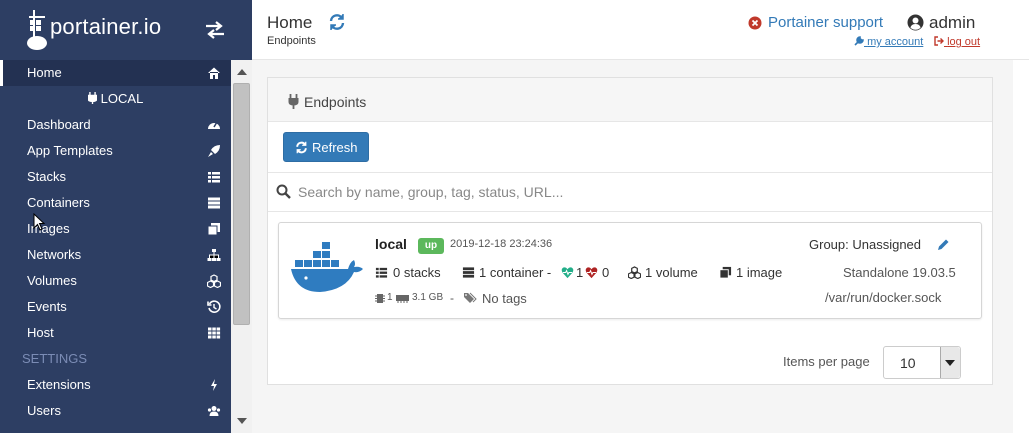  I want to click on exchange-icon, so click(215, 30).